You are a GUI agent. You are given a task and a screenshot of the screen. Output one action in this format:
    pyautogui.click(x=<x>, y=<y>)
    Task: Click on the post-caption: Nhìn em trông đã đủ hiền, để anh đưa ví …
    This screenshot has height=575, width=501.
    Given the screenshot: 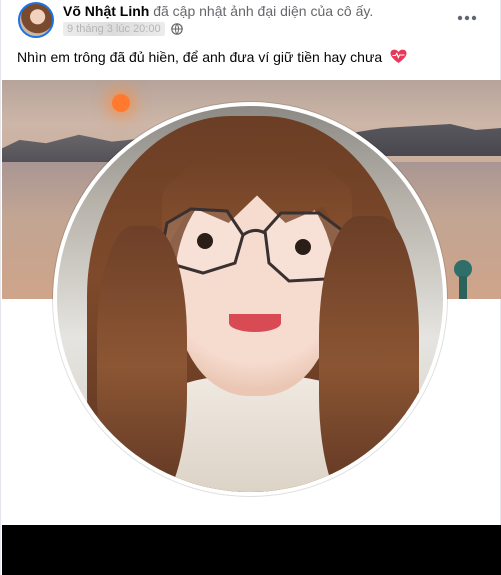 What is the action you would take?
    pyautogui.click(x=212, y=57)
    